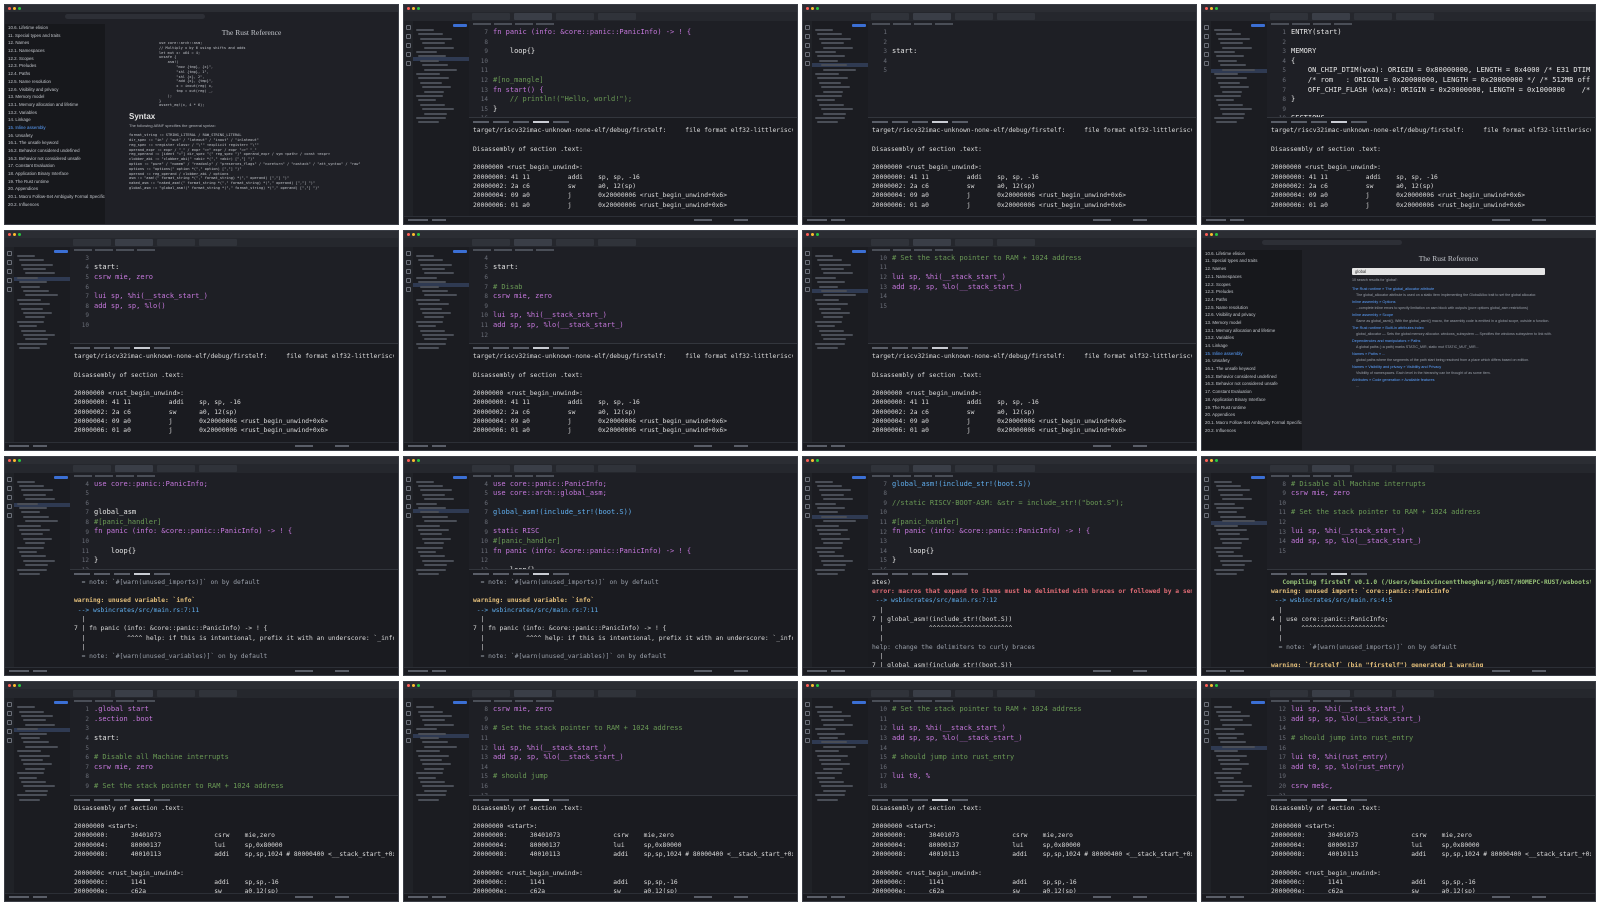 This screenshot has height=906, width=1600. Describe the element at coordinates (920, 348) in the screenshot. I see `panel-tab-debug-console` at that location.